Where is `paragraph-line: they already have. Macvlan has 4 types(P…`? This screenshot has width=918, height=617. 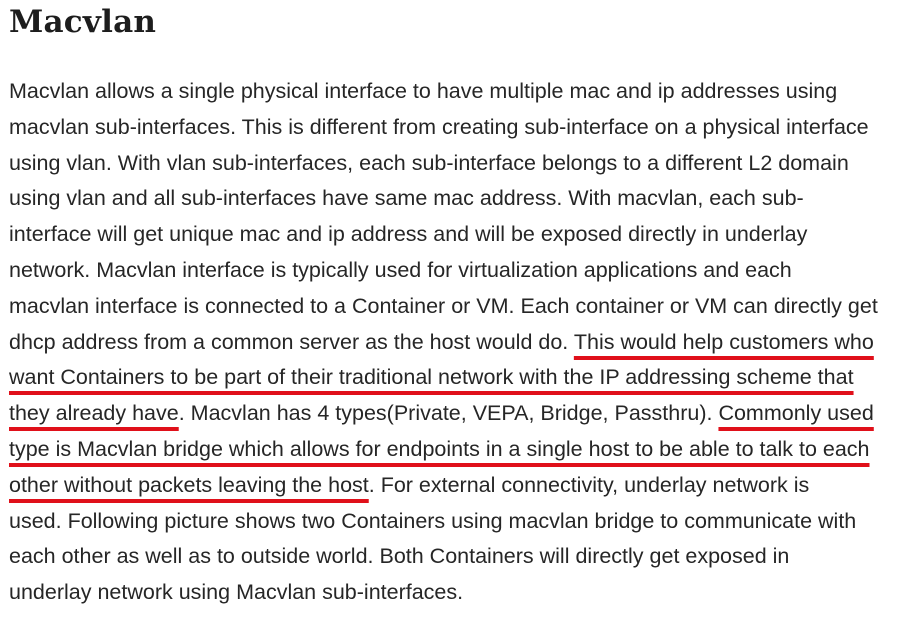 paragraph-line: they already have. Macvlan has 4 types(P… is located at coordinates (461, 414).